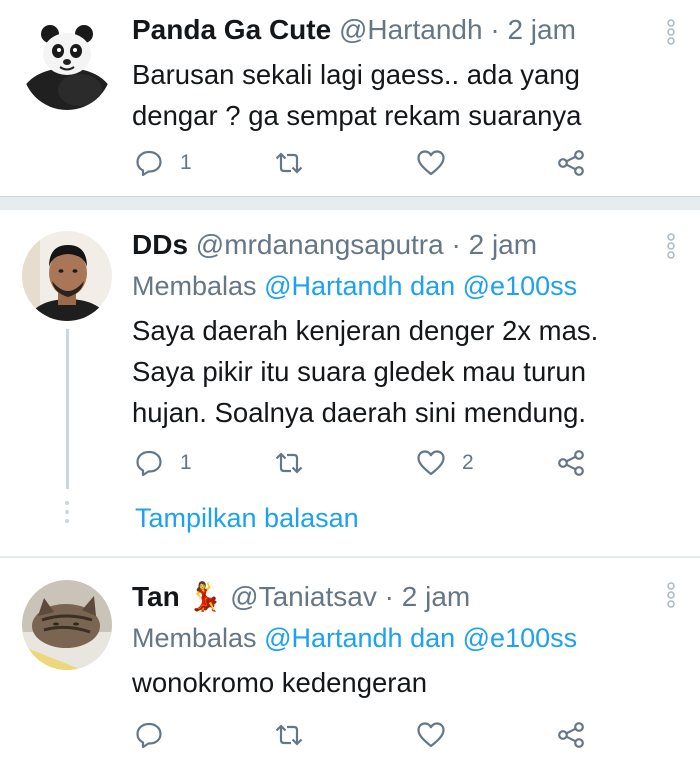 Image resolution: width=700 pixels, height=767 pixels. I want to click on user-photo-avatar-image, so click(67, 276).